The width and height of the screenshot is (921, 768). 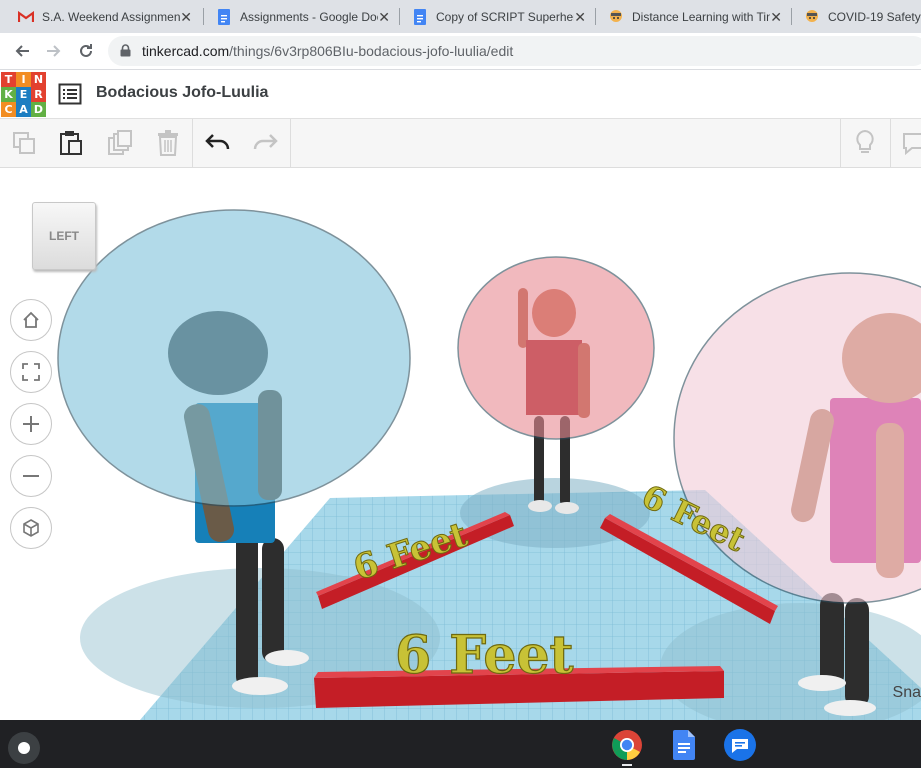 What do you see at coordinates (24, 748) in the screenshot?
I see `launcher-icon` at bounding box center [24, 748].